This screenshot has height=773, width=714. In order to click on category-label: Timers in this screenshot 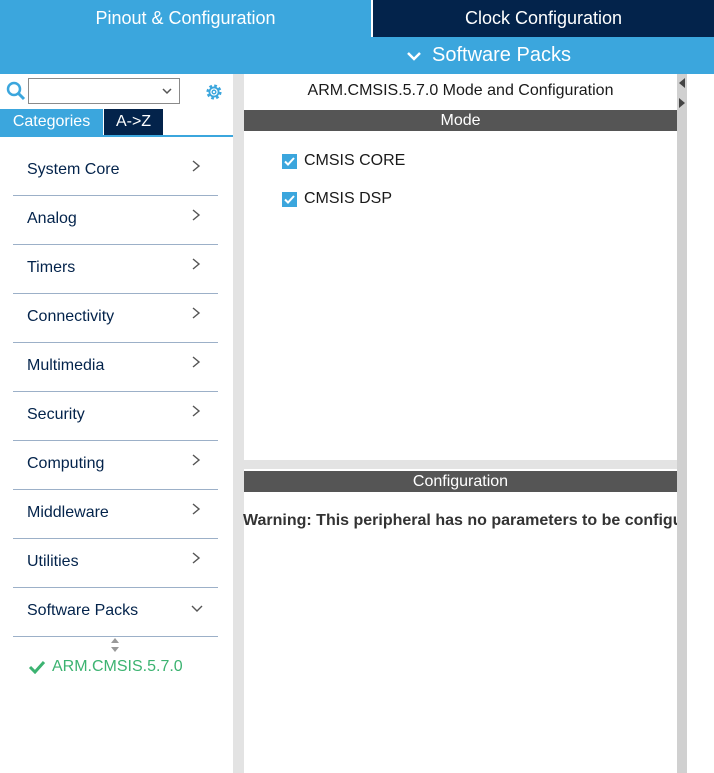, I will do `click(51, 267)`.